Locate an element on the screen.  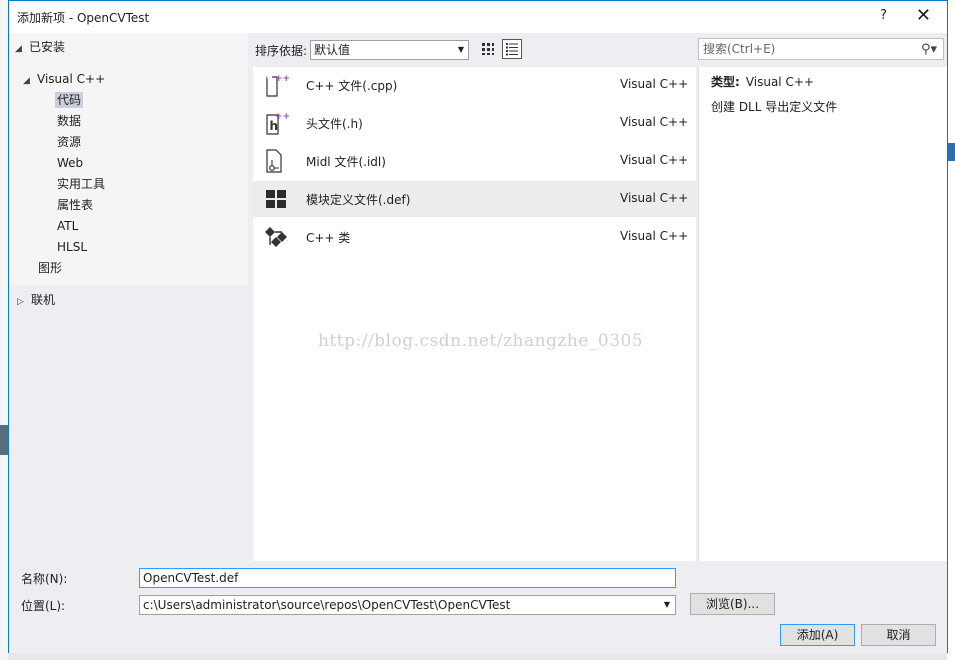
tree-node-code: 代码 is located at coordinates (69, 100).